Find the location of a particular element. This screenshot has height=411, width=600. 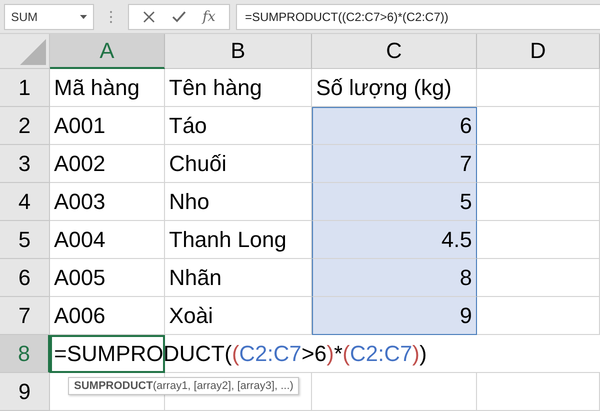

table-cell: Mã hàng is located at coordinates (107, 88).